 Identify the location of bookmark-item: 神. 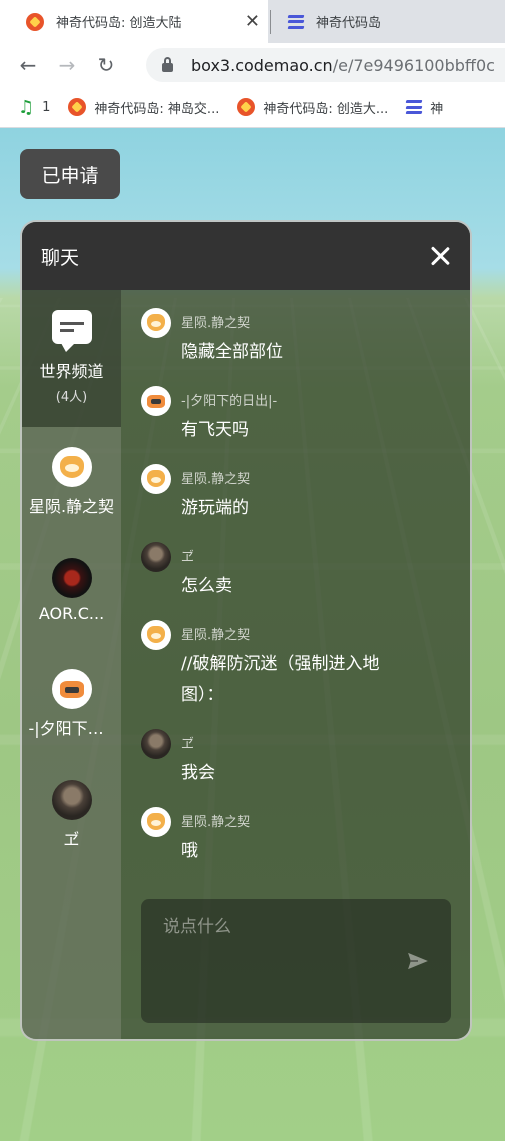
(424, 107).